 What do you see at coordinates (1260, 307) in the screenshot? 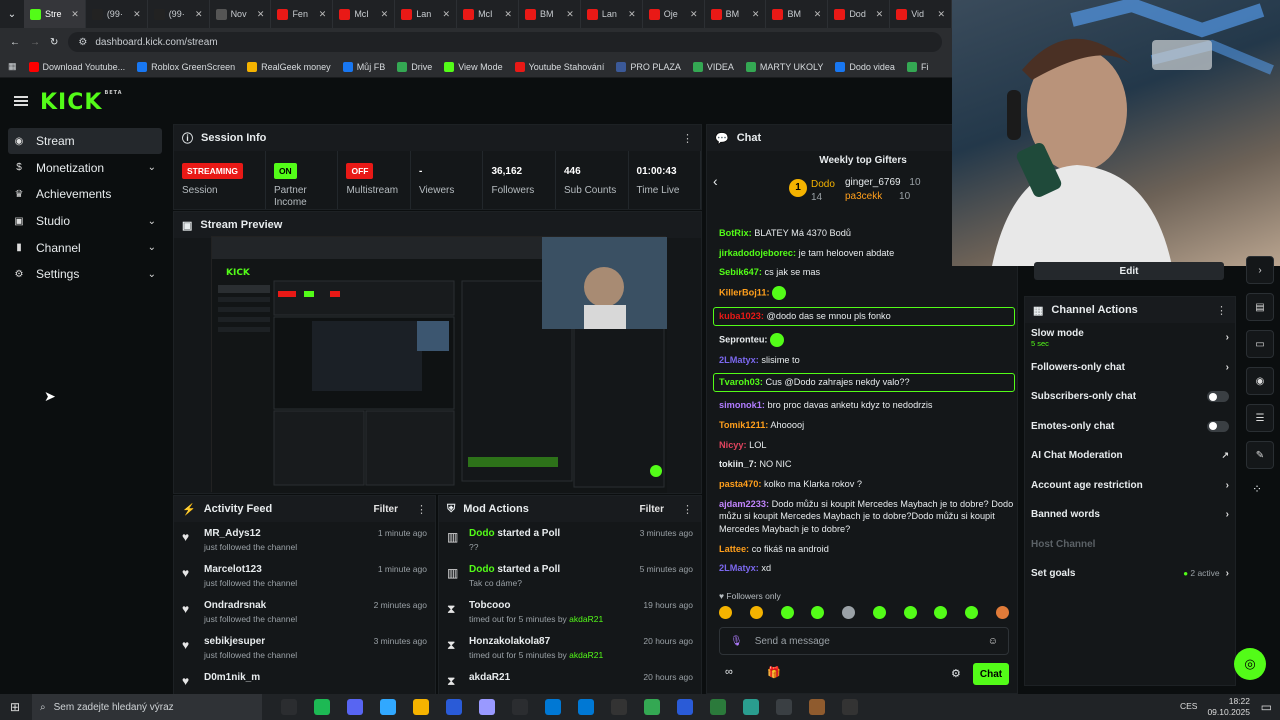
I see `clipboard-icon: ▤` at bounding box center [1260, 307].